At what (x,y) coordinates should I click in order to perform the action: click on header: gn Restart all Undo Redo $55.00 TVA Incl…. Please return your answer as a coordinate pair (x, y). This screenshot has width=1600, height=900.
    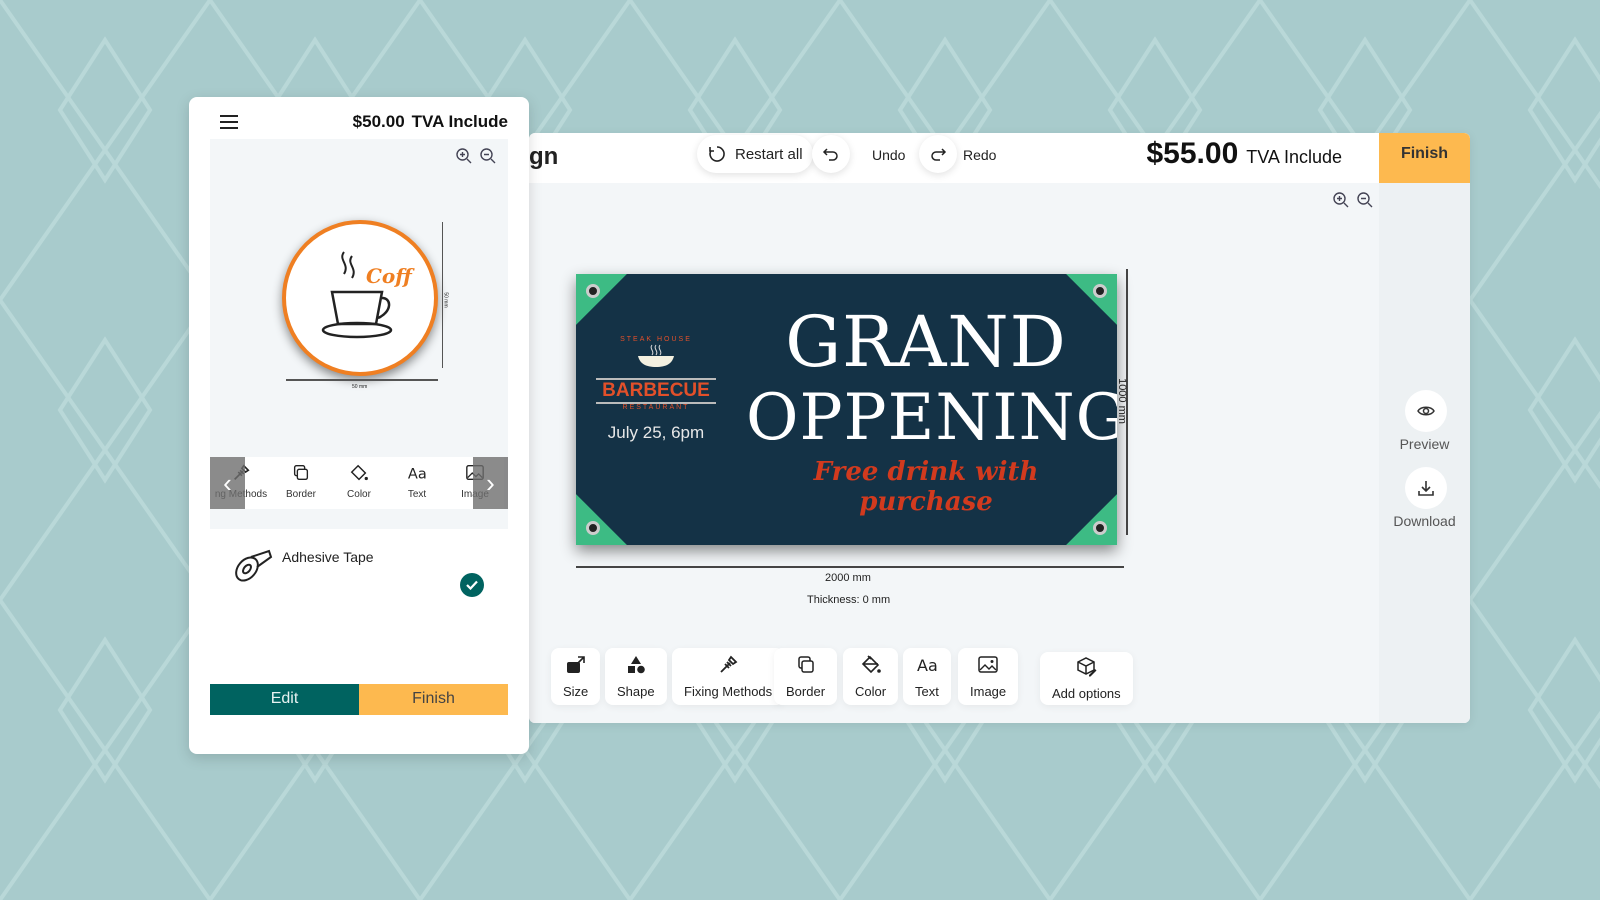
    Looking at the image, I should click on (999, 158).